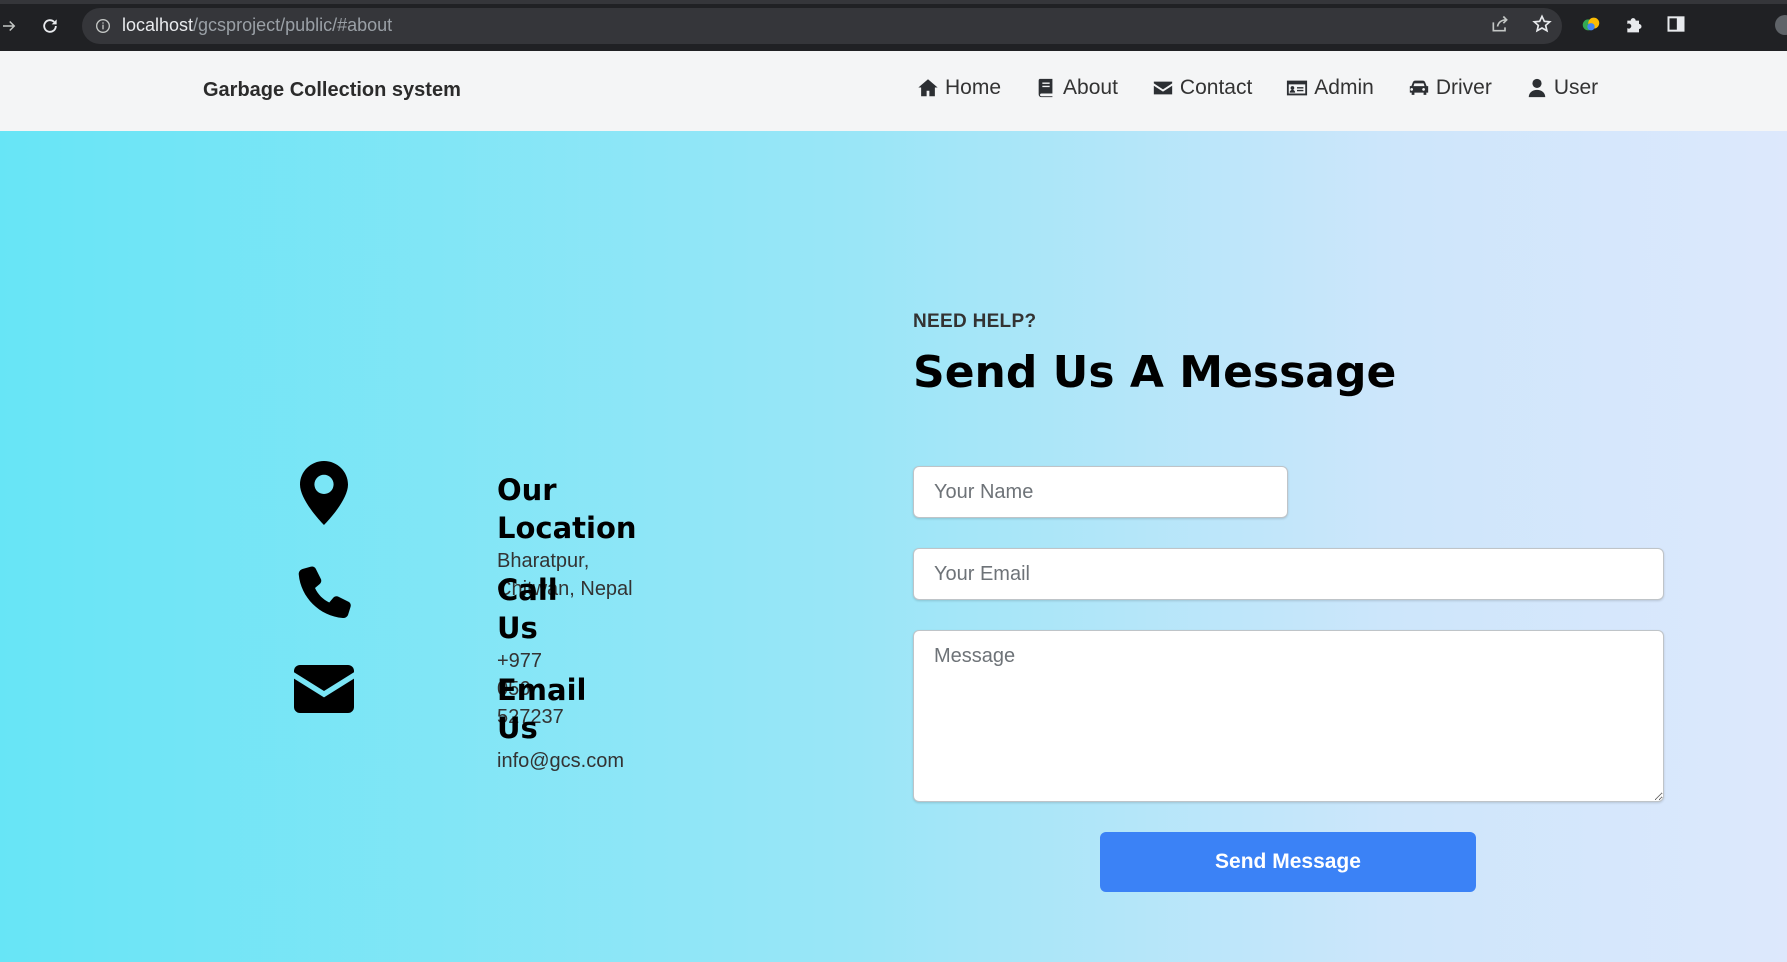 This screenshot has width=1787, height=962. What do you see at coordinates (822, 25) in the screenshot?
I see `address-bar: localhost/gcsproject/public/#about` at bounding box center [822, 25].